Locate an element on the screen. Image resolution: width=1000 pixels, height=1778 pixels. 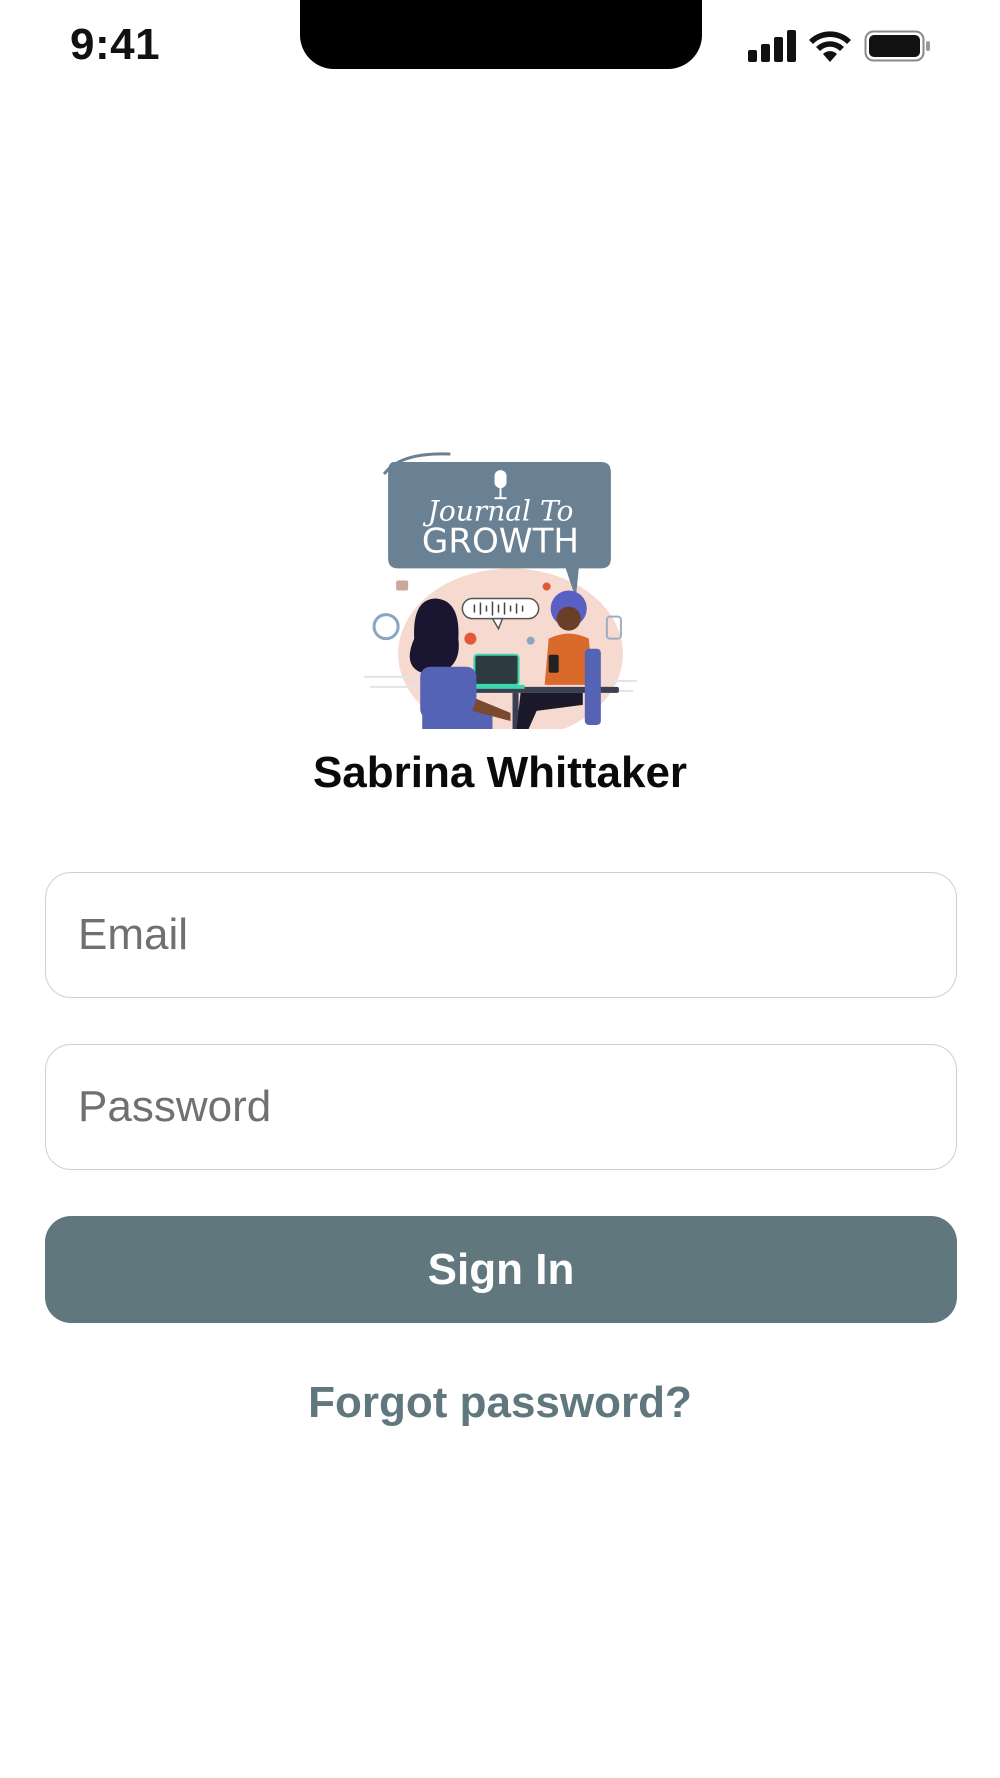
status-icons is located at coordinates (840, 46).